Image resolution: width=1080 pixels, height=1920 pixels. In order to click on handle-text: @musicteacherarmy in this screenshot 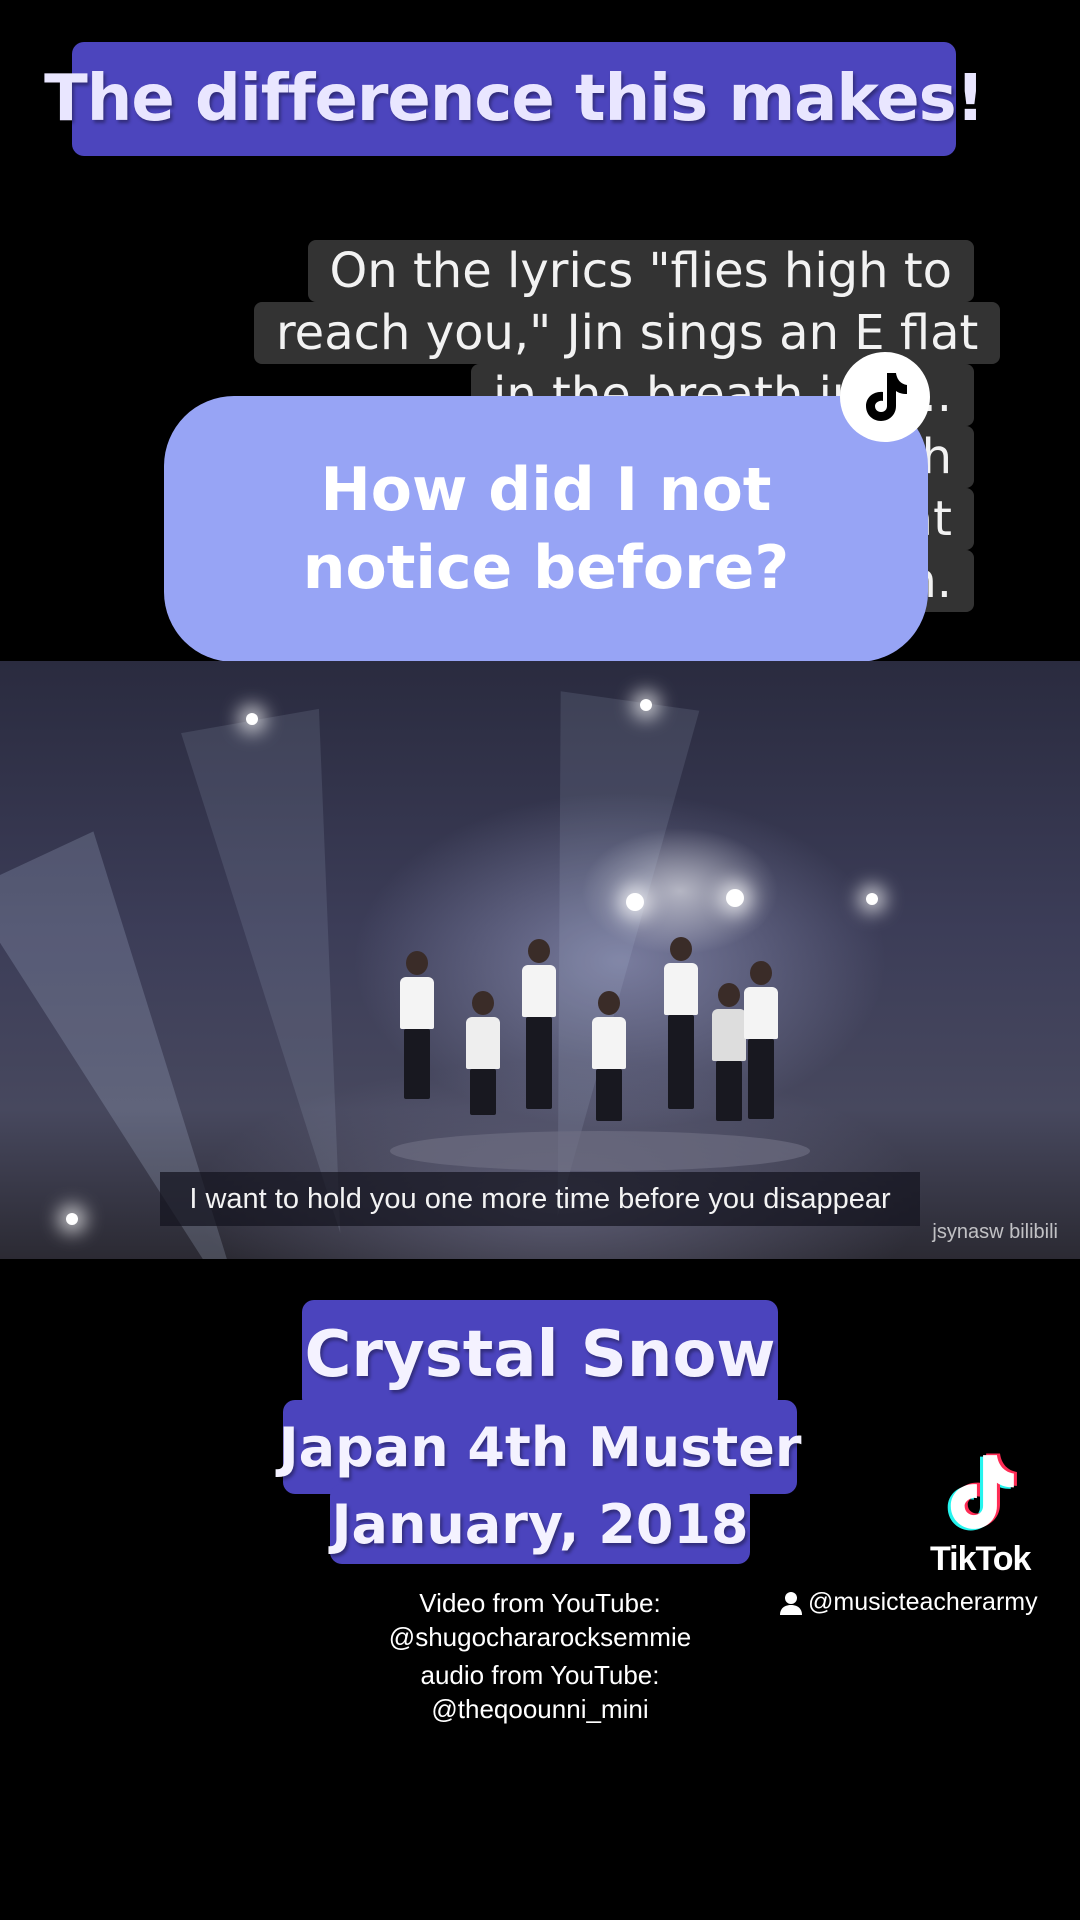, I will do `click(923, 1602)`.